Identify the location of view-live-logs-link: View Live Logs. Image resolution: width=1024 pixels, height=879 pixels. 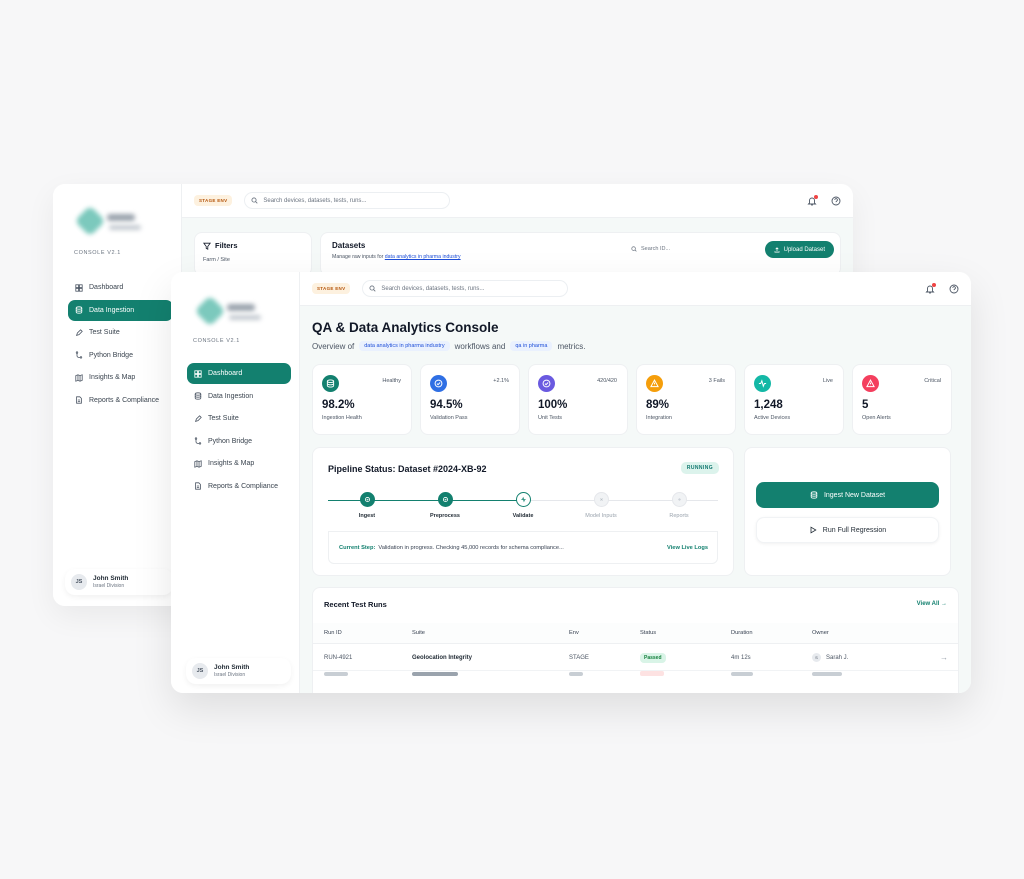
(687, 548).